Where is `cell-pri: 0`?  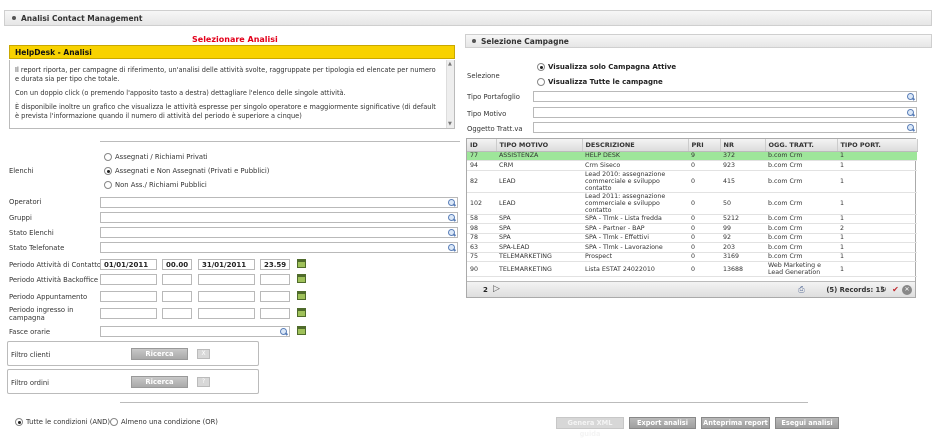 cell-pri: 0 is located at coordinates (704, 228).